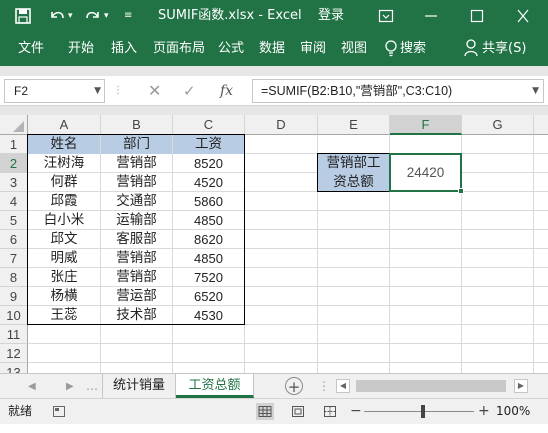  I want to click on horizontal-scrollbar: ◀ ▶, so click(432, 386).